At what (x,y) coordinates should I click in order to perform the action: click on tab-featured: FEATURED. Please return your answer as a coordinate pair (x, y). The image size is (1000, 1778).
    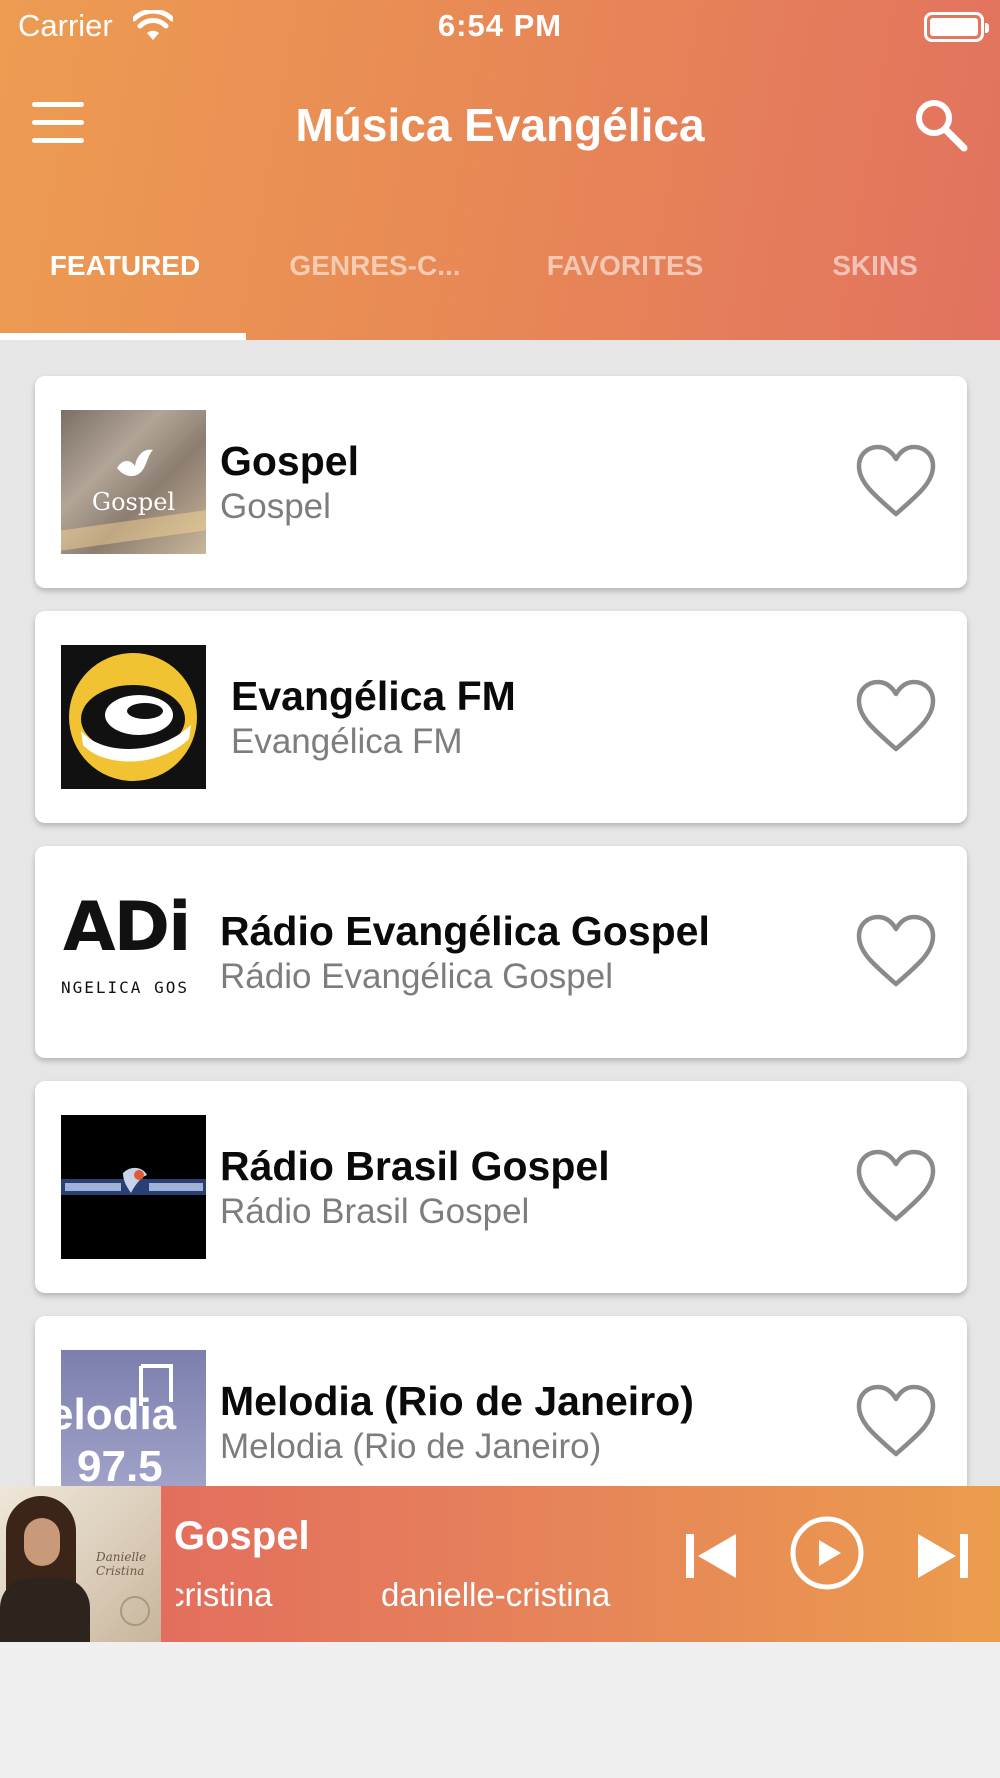
    Looking at the image, I should click on (125, 288).